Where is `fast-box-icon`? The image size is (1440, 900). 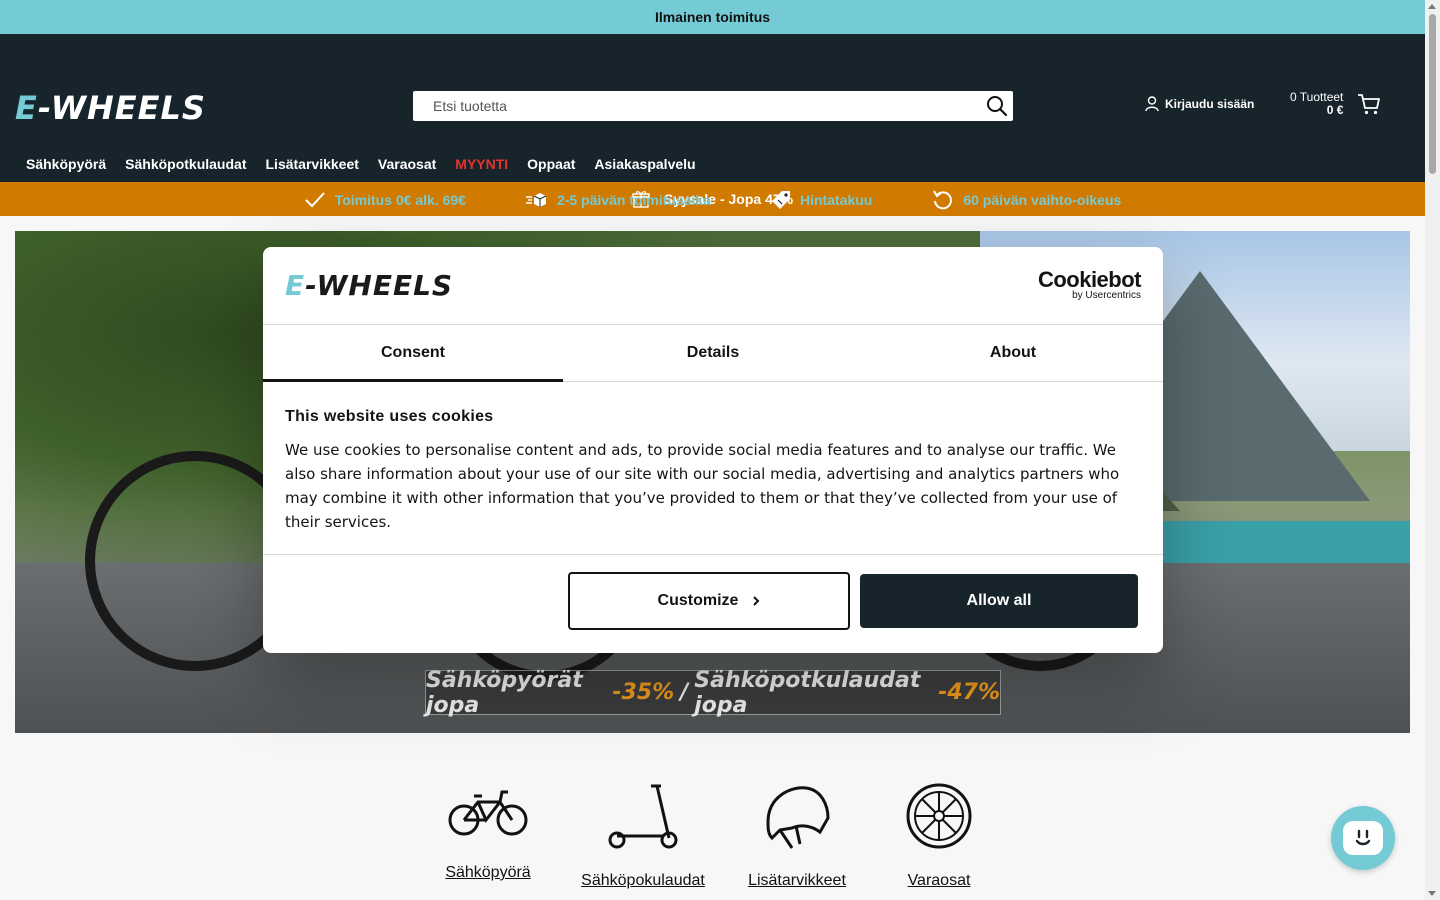 fast-box-icon is located at coordinates (536, 200).